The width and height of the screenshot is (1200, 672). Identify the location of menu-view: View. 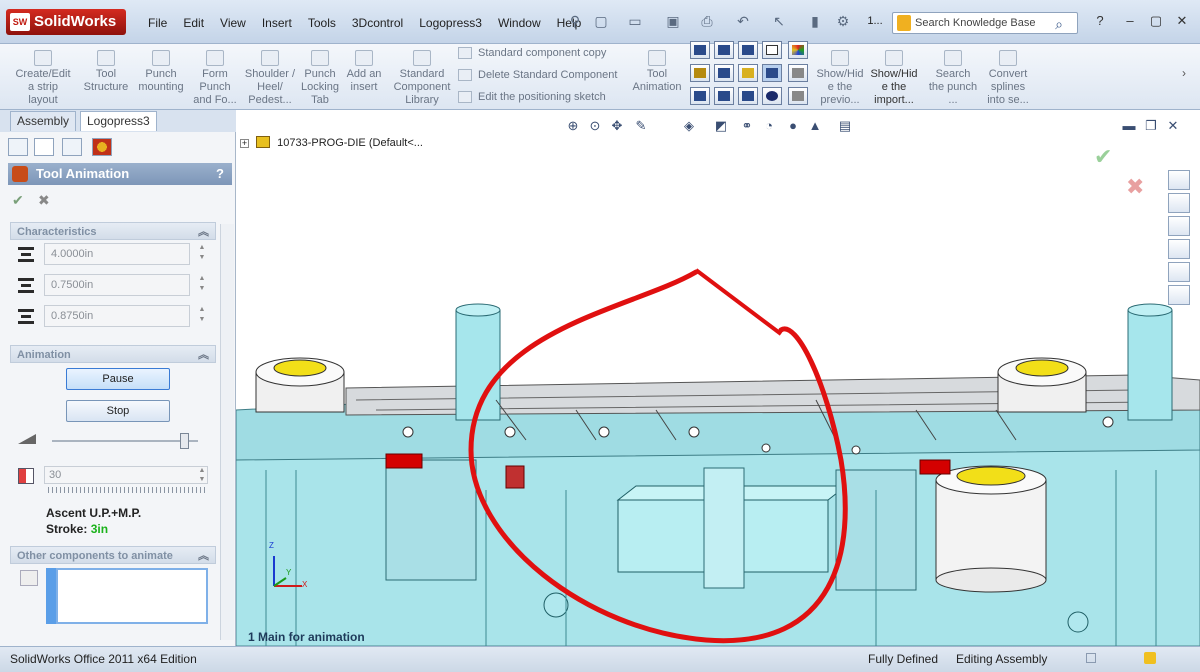
(233, 23).